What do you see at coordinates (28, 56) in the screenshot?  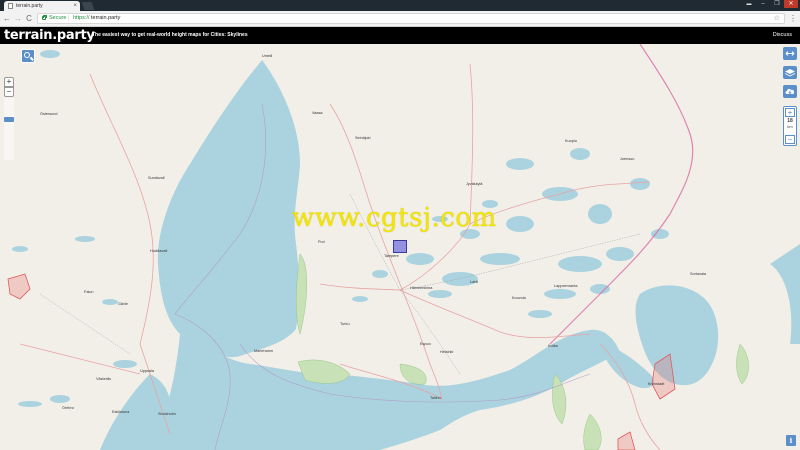 I see `search-button` at bounding box center [28, 56].